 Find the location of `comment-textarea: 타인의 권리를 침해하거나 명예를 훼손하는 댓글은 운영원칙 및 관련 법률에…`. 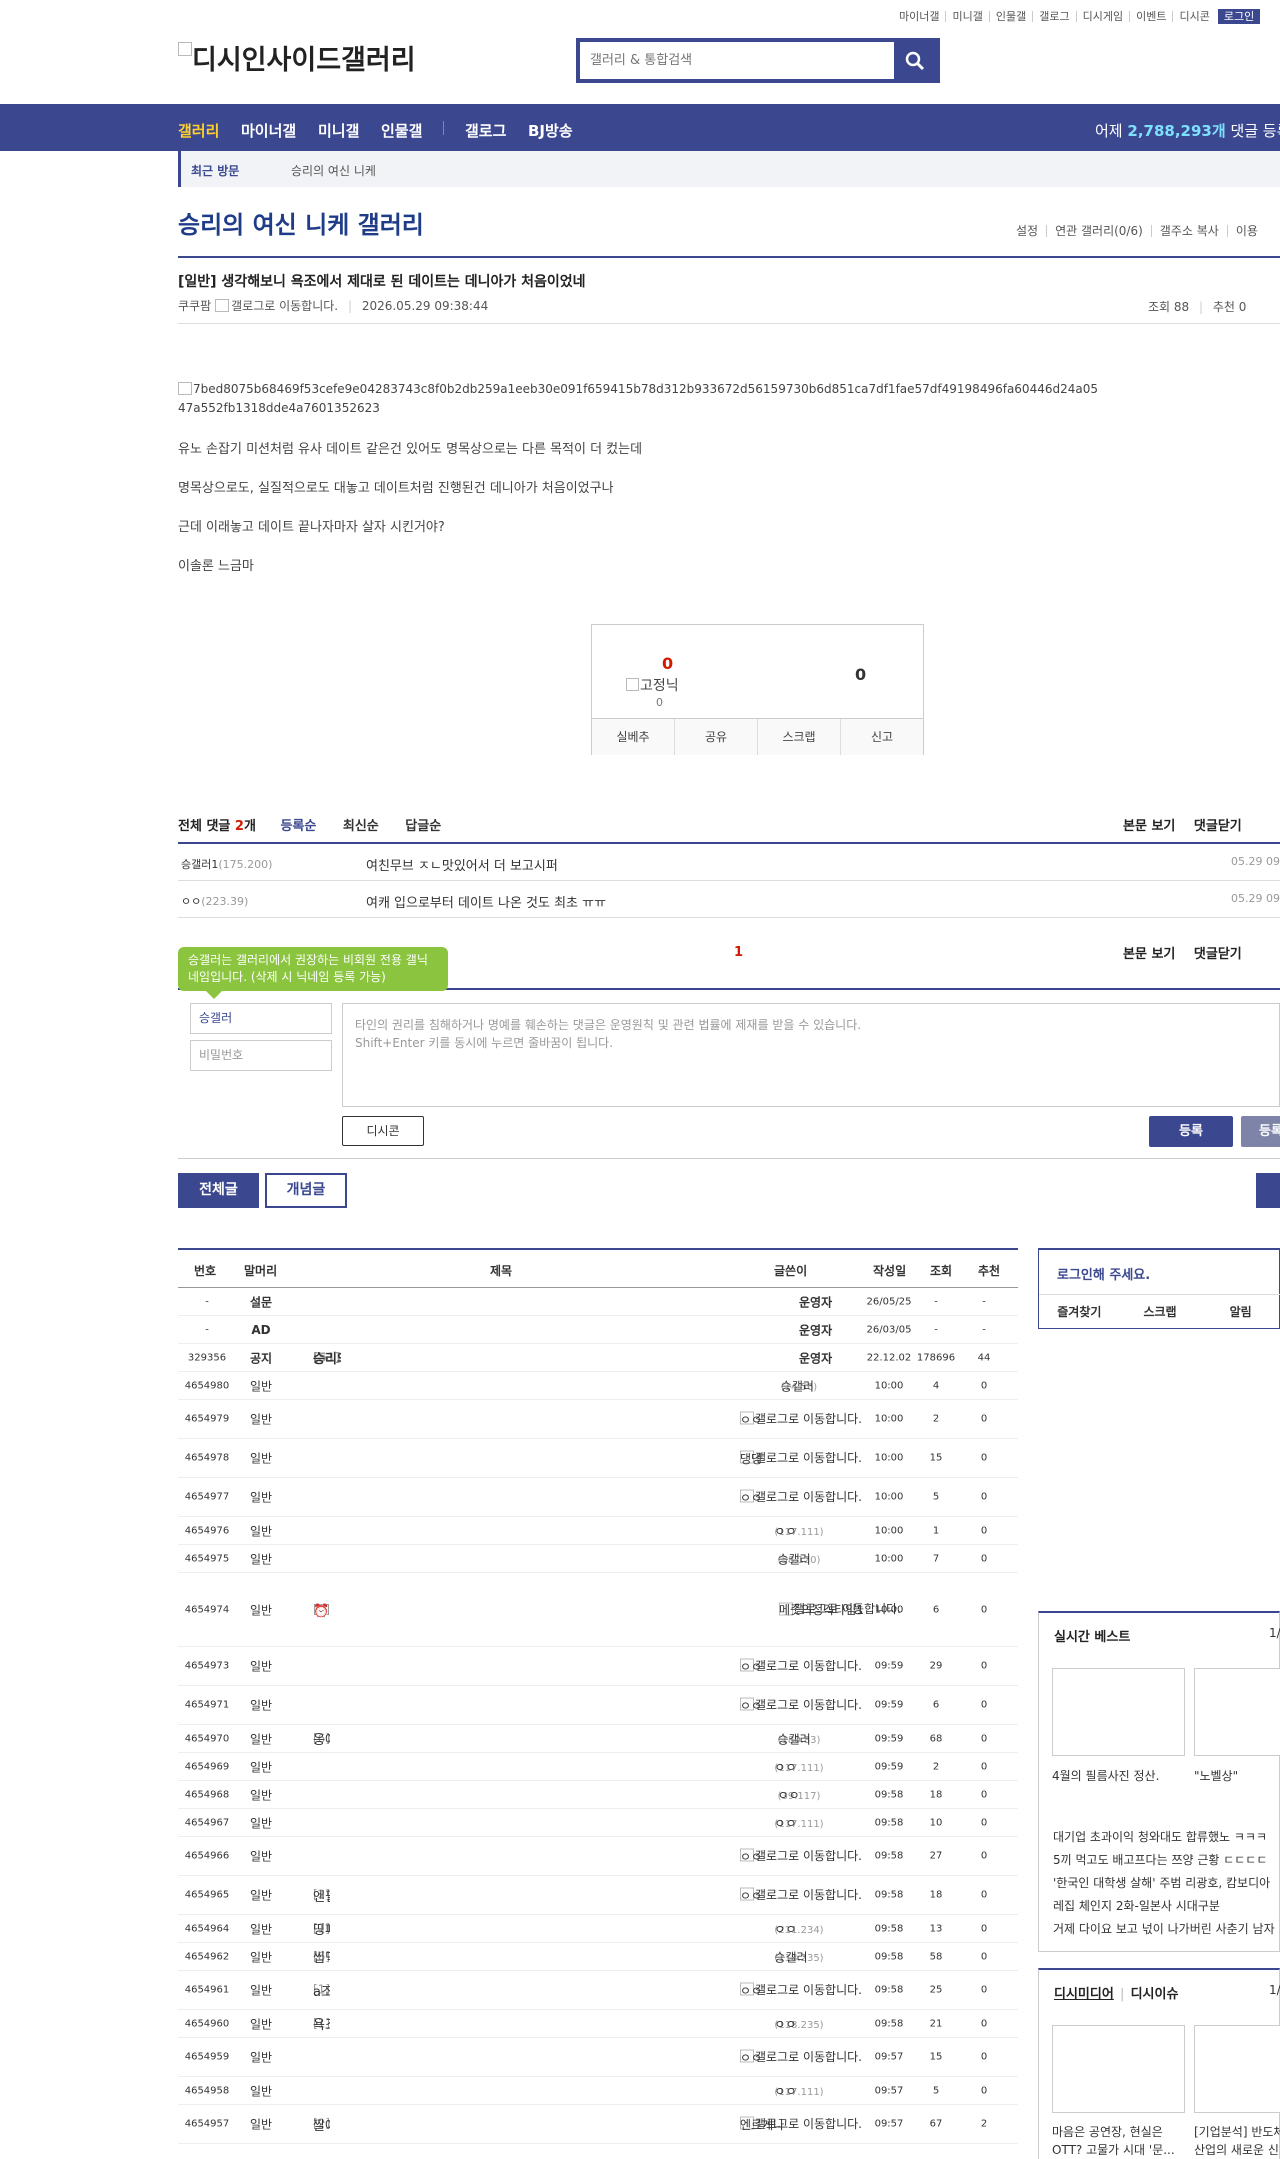

comment-textarea: 타인의 권리를 침해하거나 명예를 훼손하는 댓글은 운영원칙 및 관련 법률에… is located at coordinates (811, 1055).